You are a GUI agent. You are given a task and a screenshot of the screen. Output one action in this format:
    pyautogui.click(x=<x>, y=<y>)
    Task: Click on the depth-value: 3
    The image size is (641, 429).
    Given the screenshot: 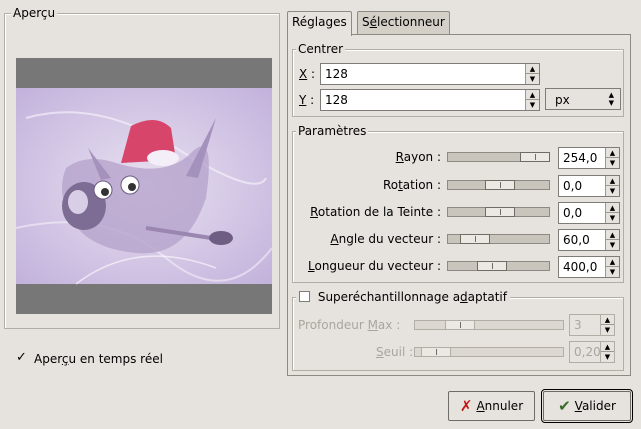 What is the action you would take?
    pyautogui.click(x=578, y=325)
    